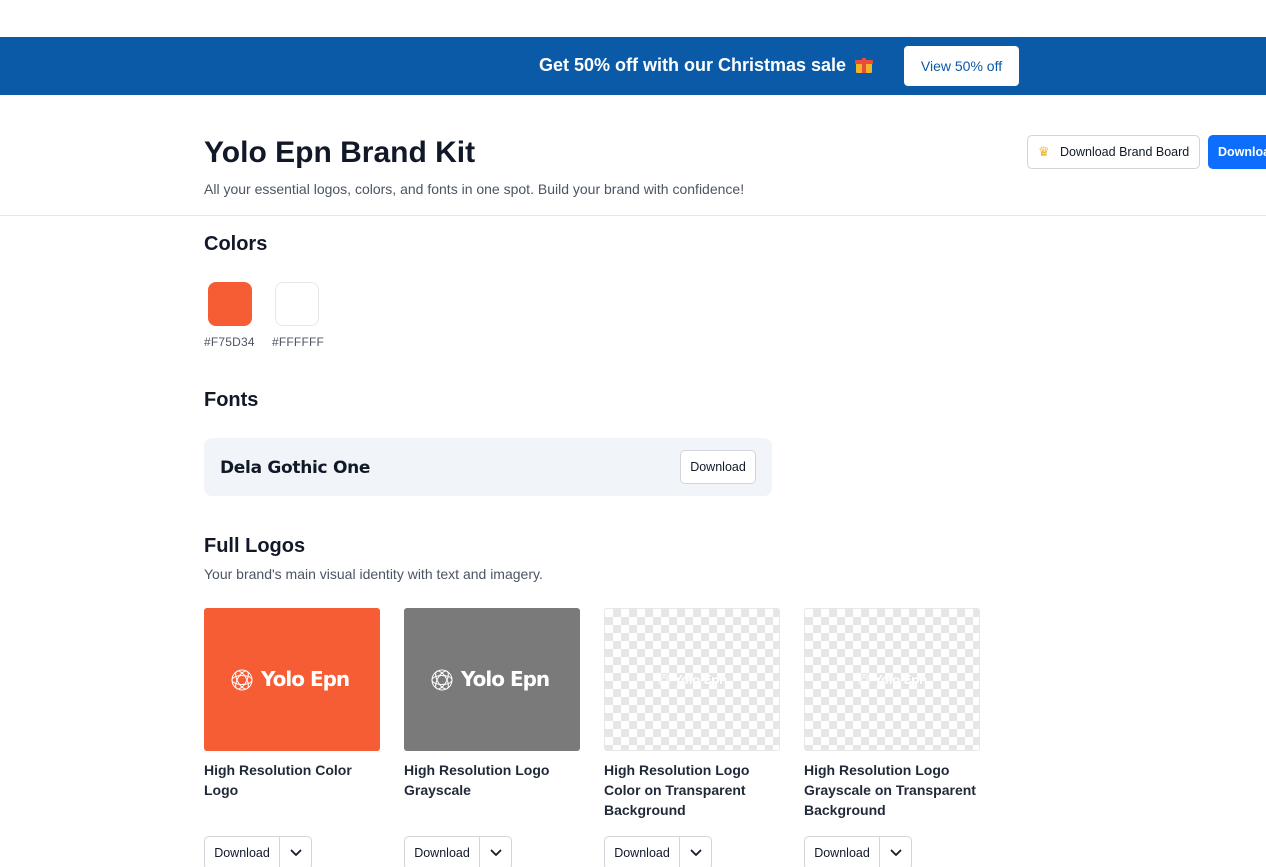 Image resolution: width=1266 pixels, height=867 pixels. Describe the element at coordinates (1237, 152) in the screenshot. I see `download-all-button: Downloa` at that location.